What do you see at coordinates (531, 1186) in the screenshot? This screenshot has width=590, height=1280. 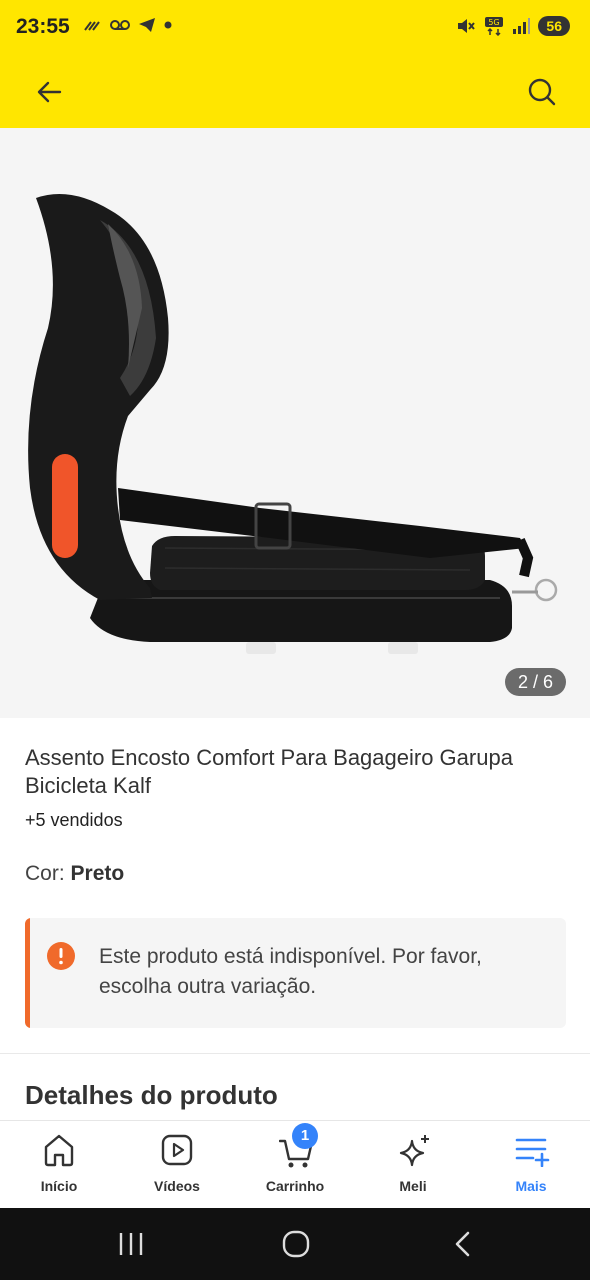 I see `nav-label-more: Mais` at bounding box center [531, 1186].